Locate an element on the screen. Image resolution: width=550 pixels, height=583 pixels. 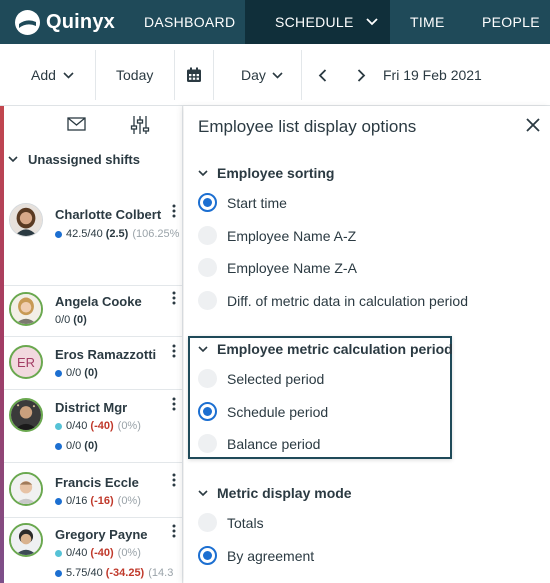
radio-label: Schedule period is located at coordinates (278, 411).